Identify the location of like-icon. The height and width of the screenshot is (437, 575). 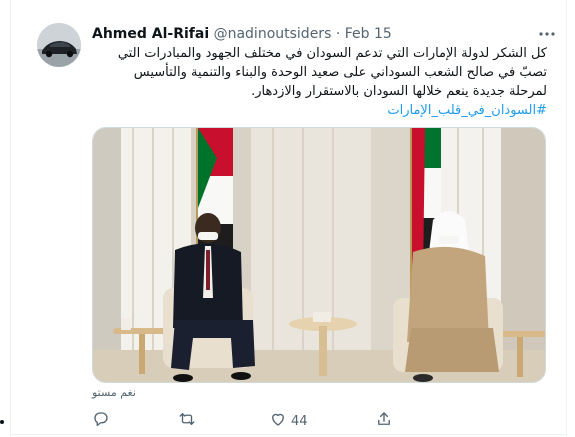
(278, 421).